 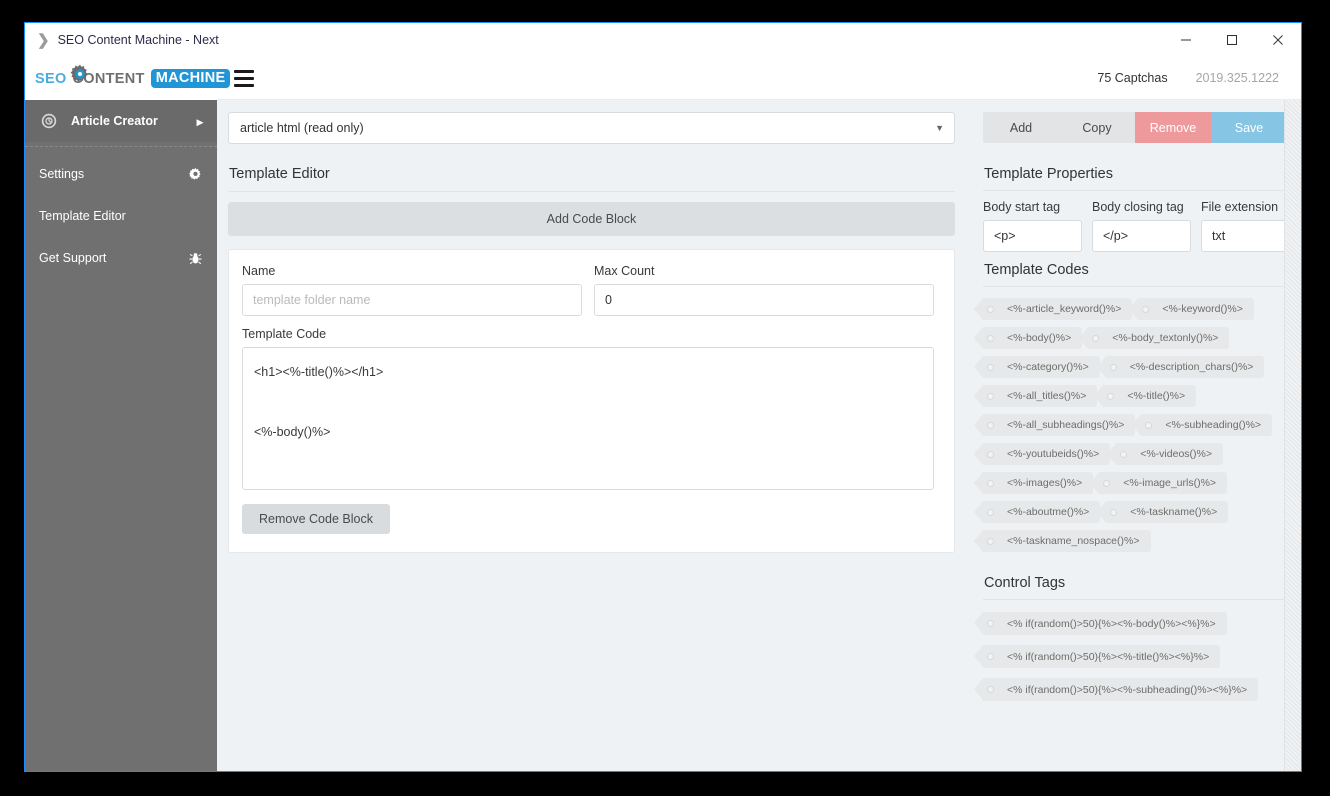 I want to click on control-tags-heading: Control Tags, so click(x=1025, y=583).